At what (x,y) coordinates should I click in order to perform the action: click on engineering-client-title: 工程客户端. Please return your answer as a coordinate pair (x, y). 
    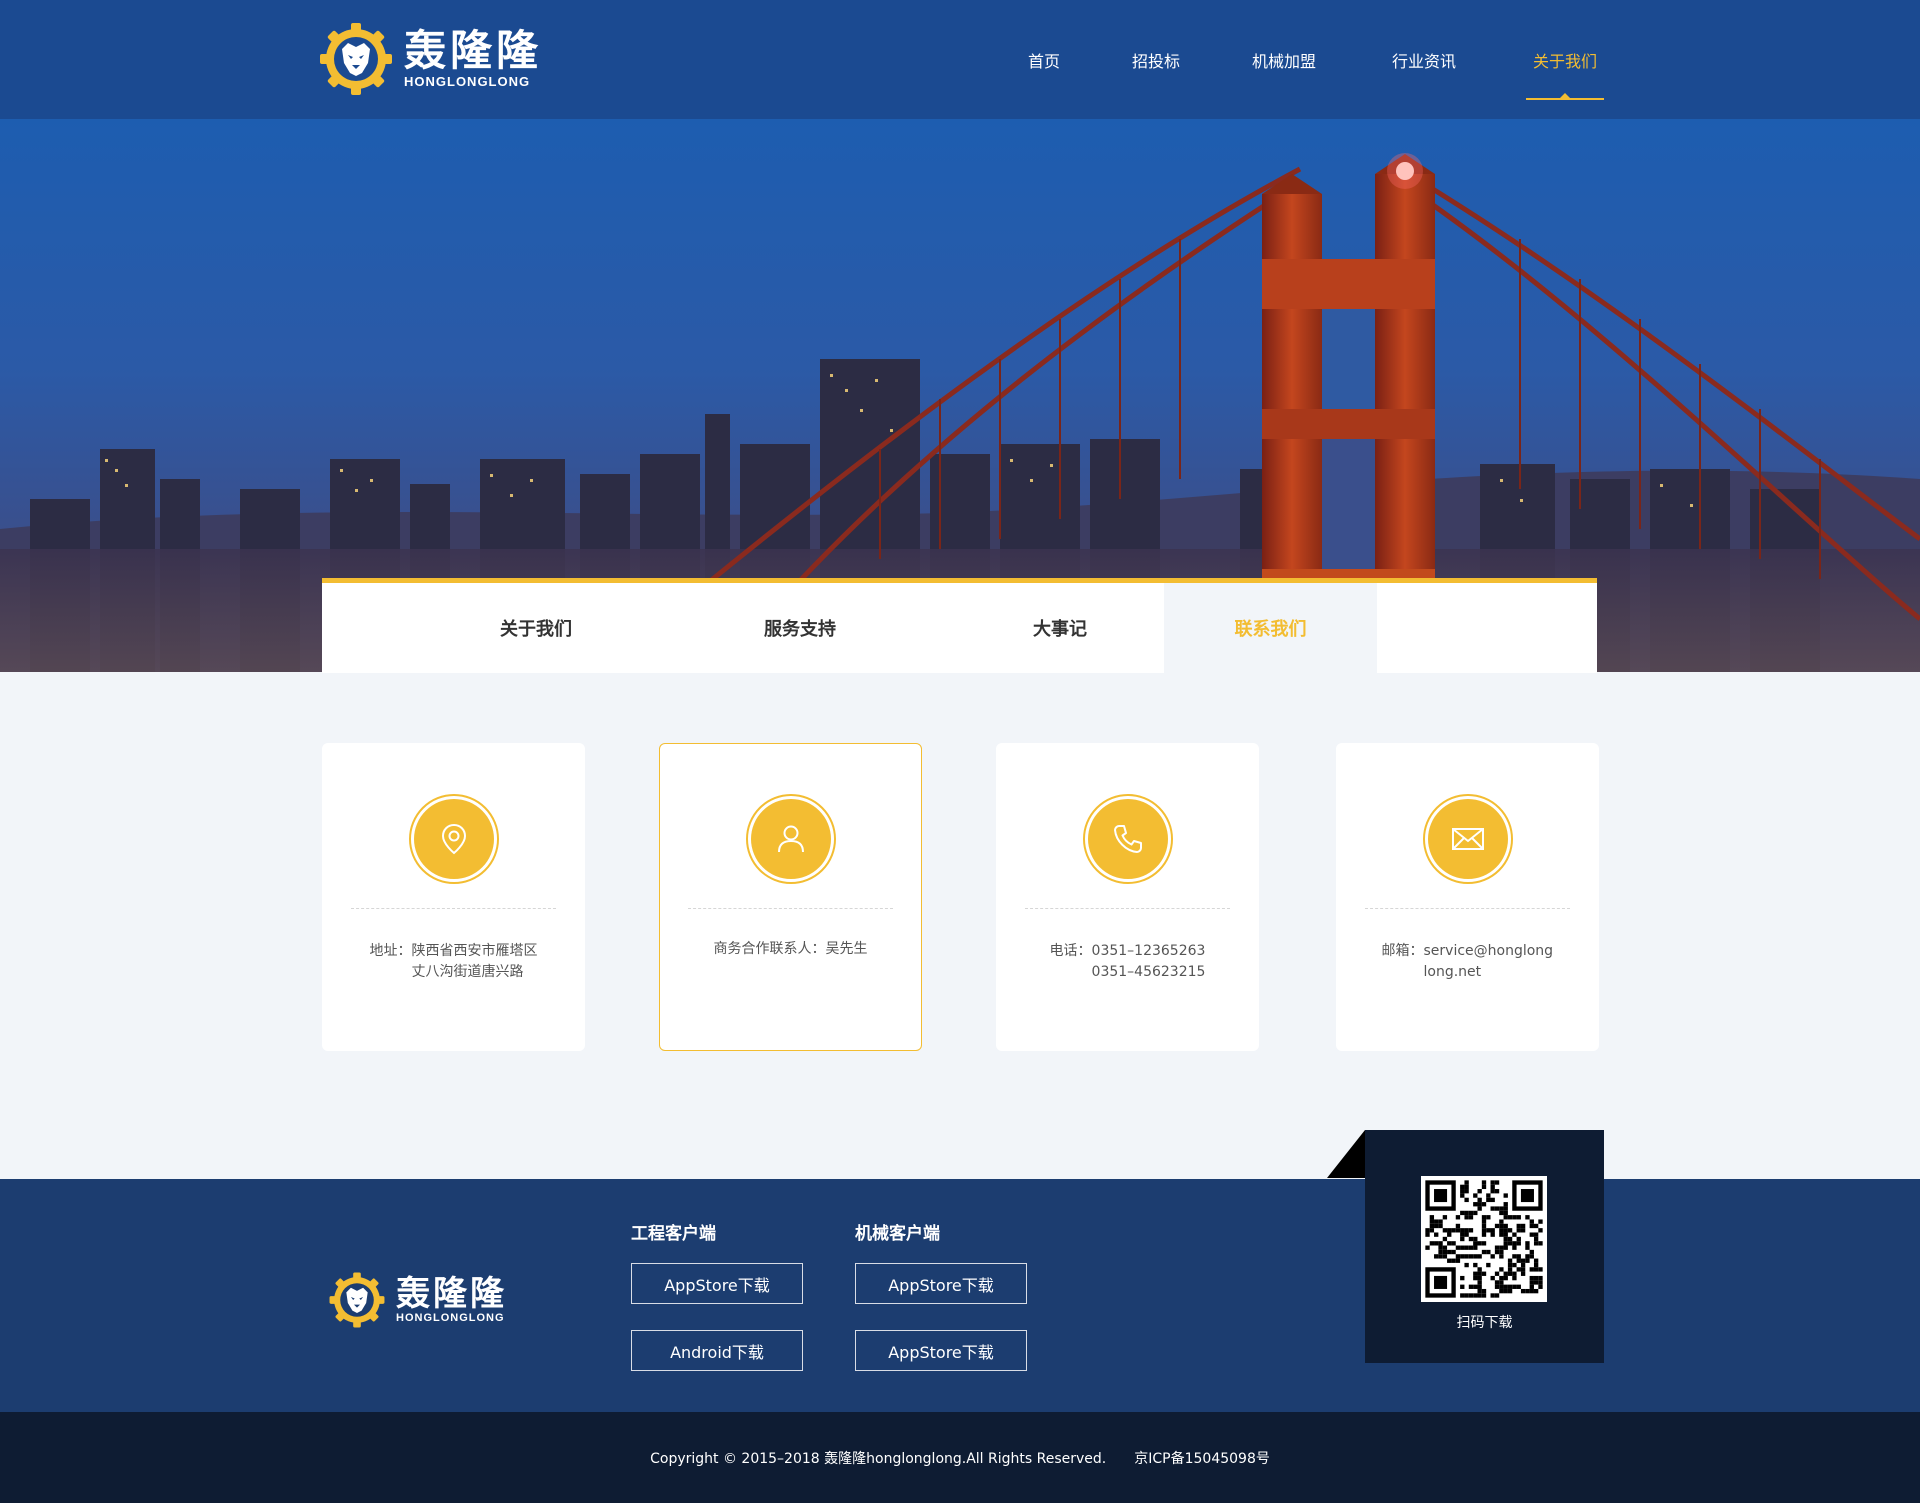
    Looking at the image, I should click on (673, 1234).